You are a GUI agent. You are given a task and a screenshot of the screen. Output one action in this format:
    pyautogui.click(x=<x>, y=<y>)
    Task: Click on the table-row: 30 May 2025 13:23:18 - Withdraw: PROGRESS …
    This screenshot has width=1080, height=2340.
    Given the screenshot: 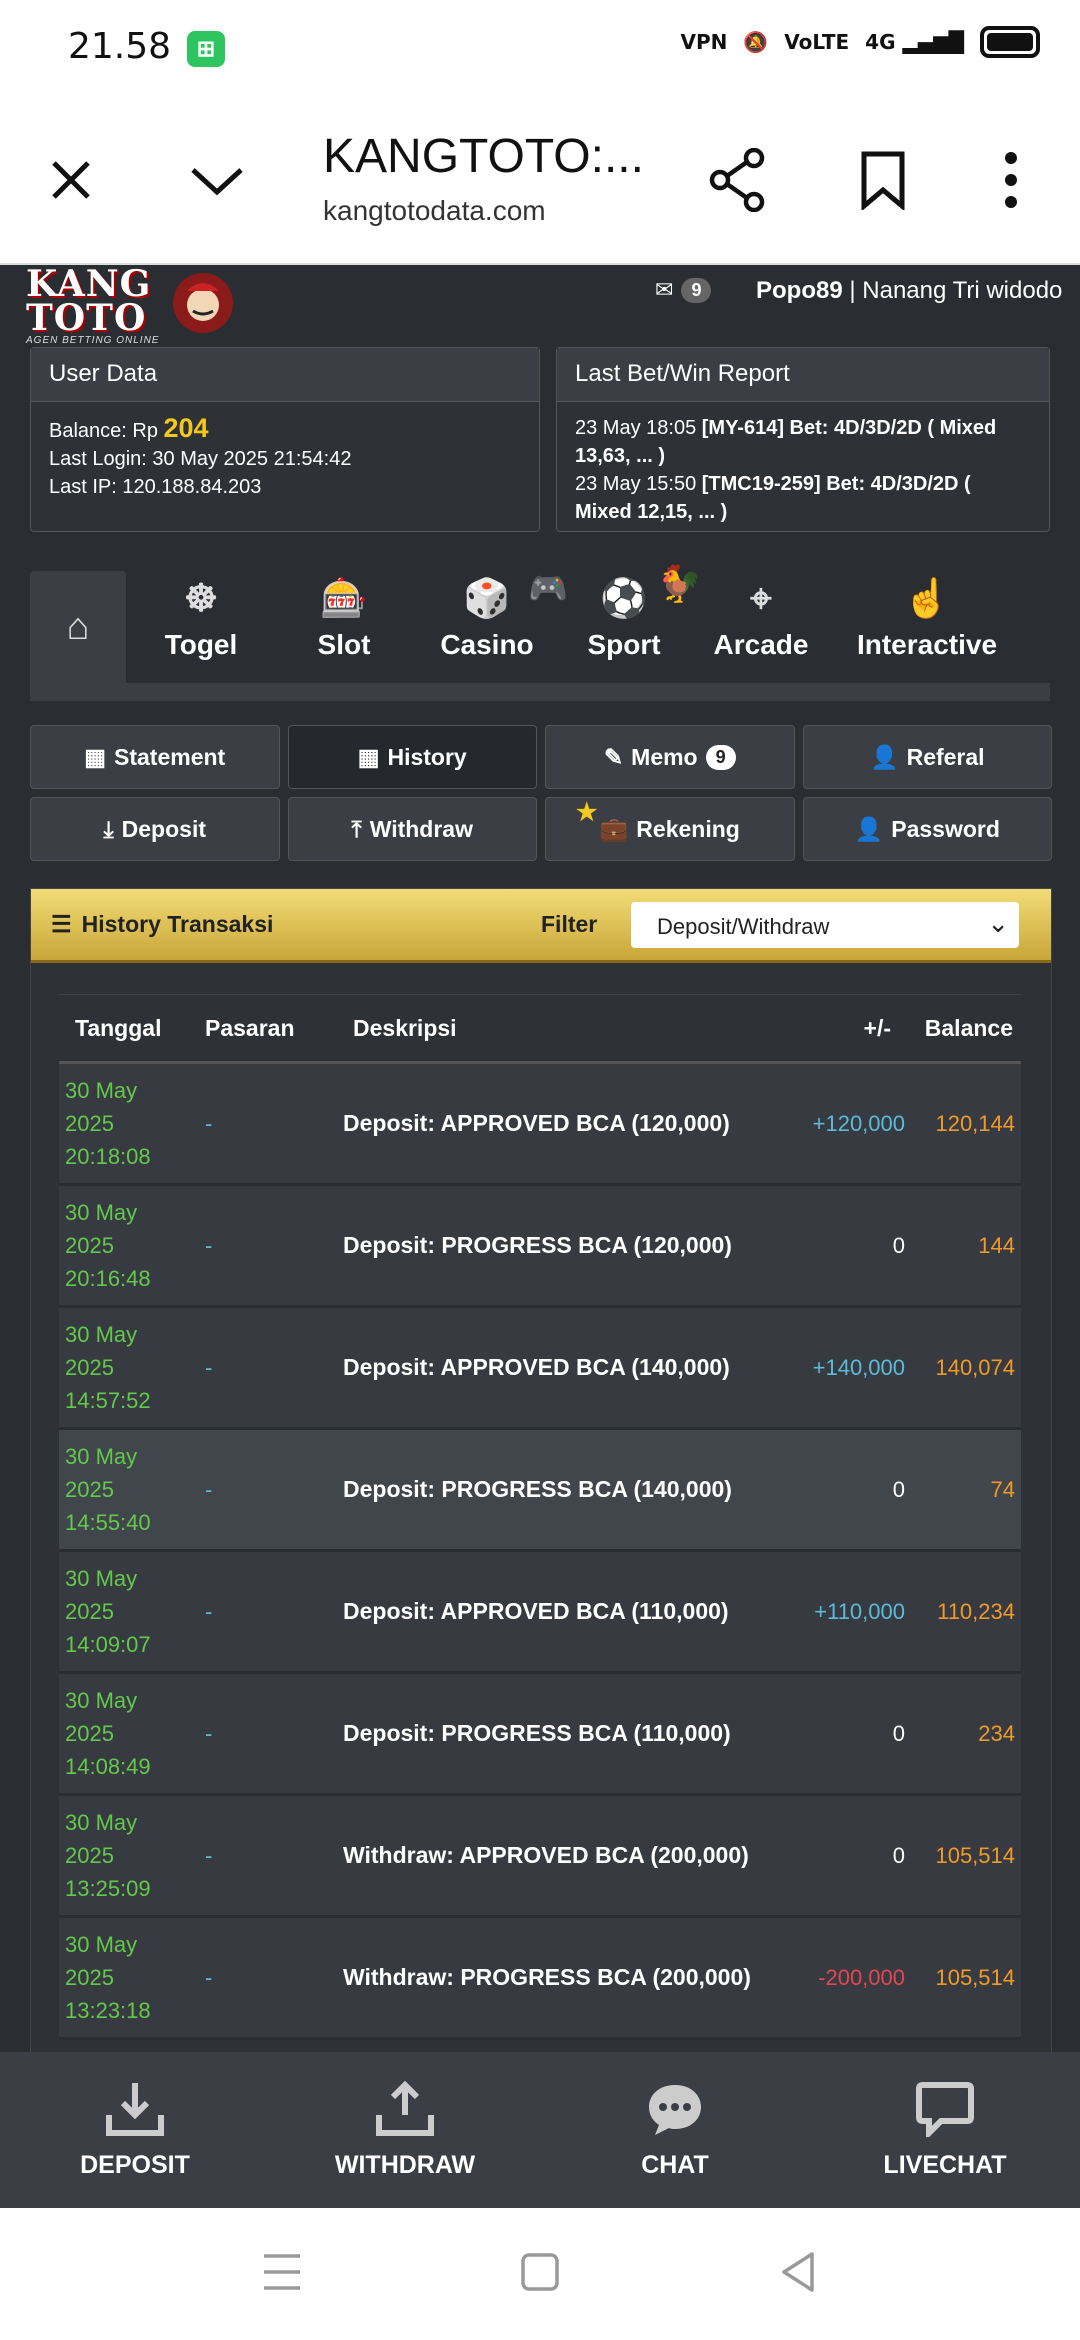 What is the action you would take?
    pyautogui.click(x=540, y=1978)
    